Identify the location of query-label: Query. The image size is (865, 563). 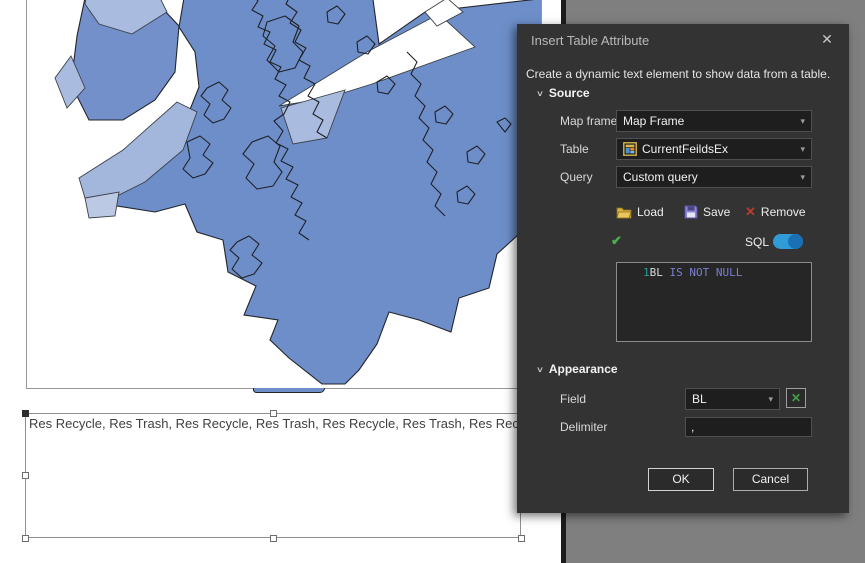
(576, 177).